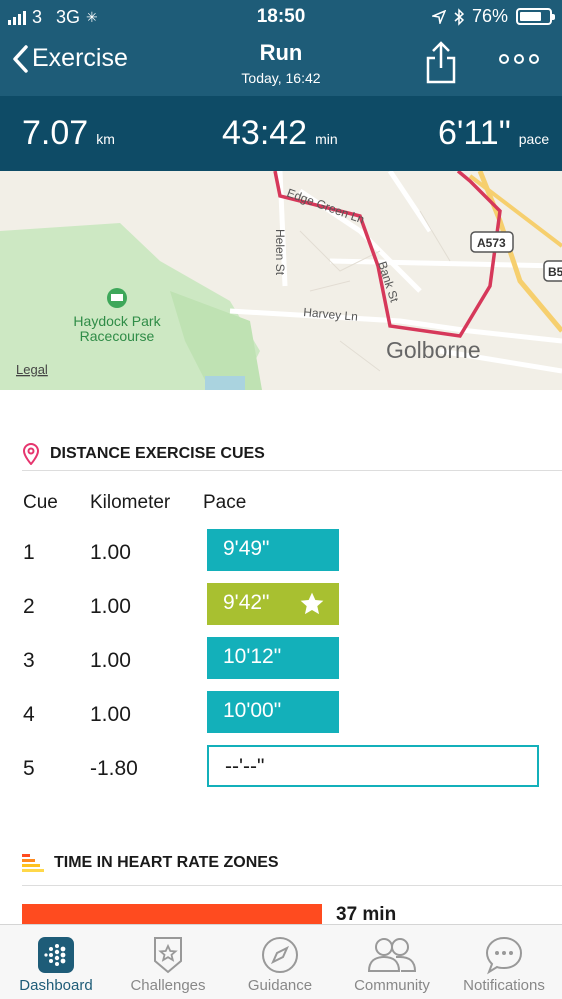  Describe the element at coordinates (168, 955) in the screenshot. I see `challenges-star-icon` at that location.